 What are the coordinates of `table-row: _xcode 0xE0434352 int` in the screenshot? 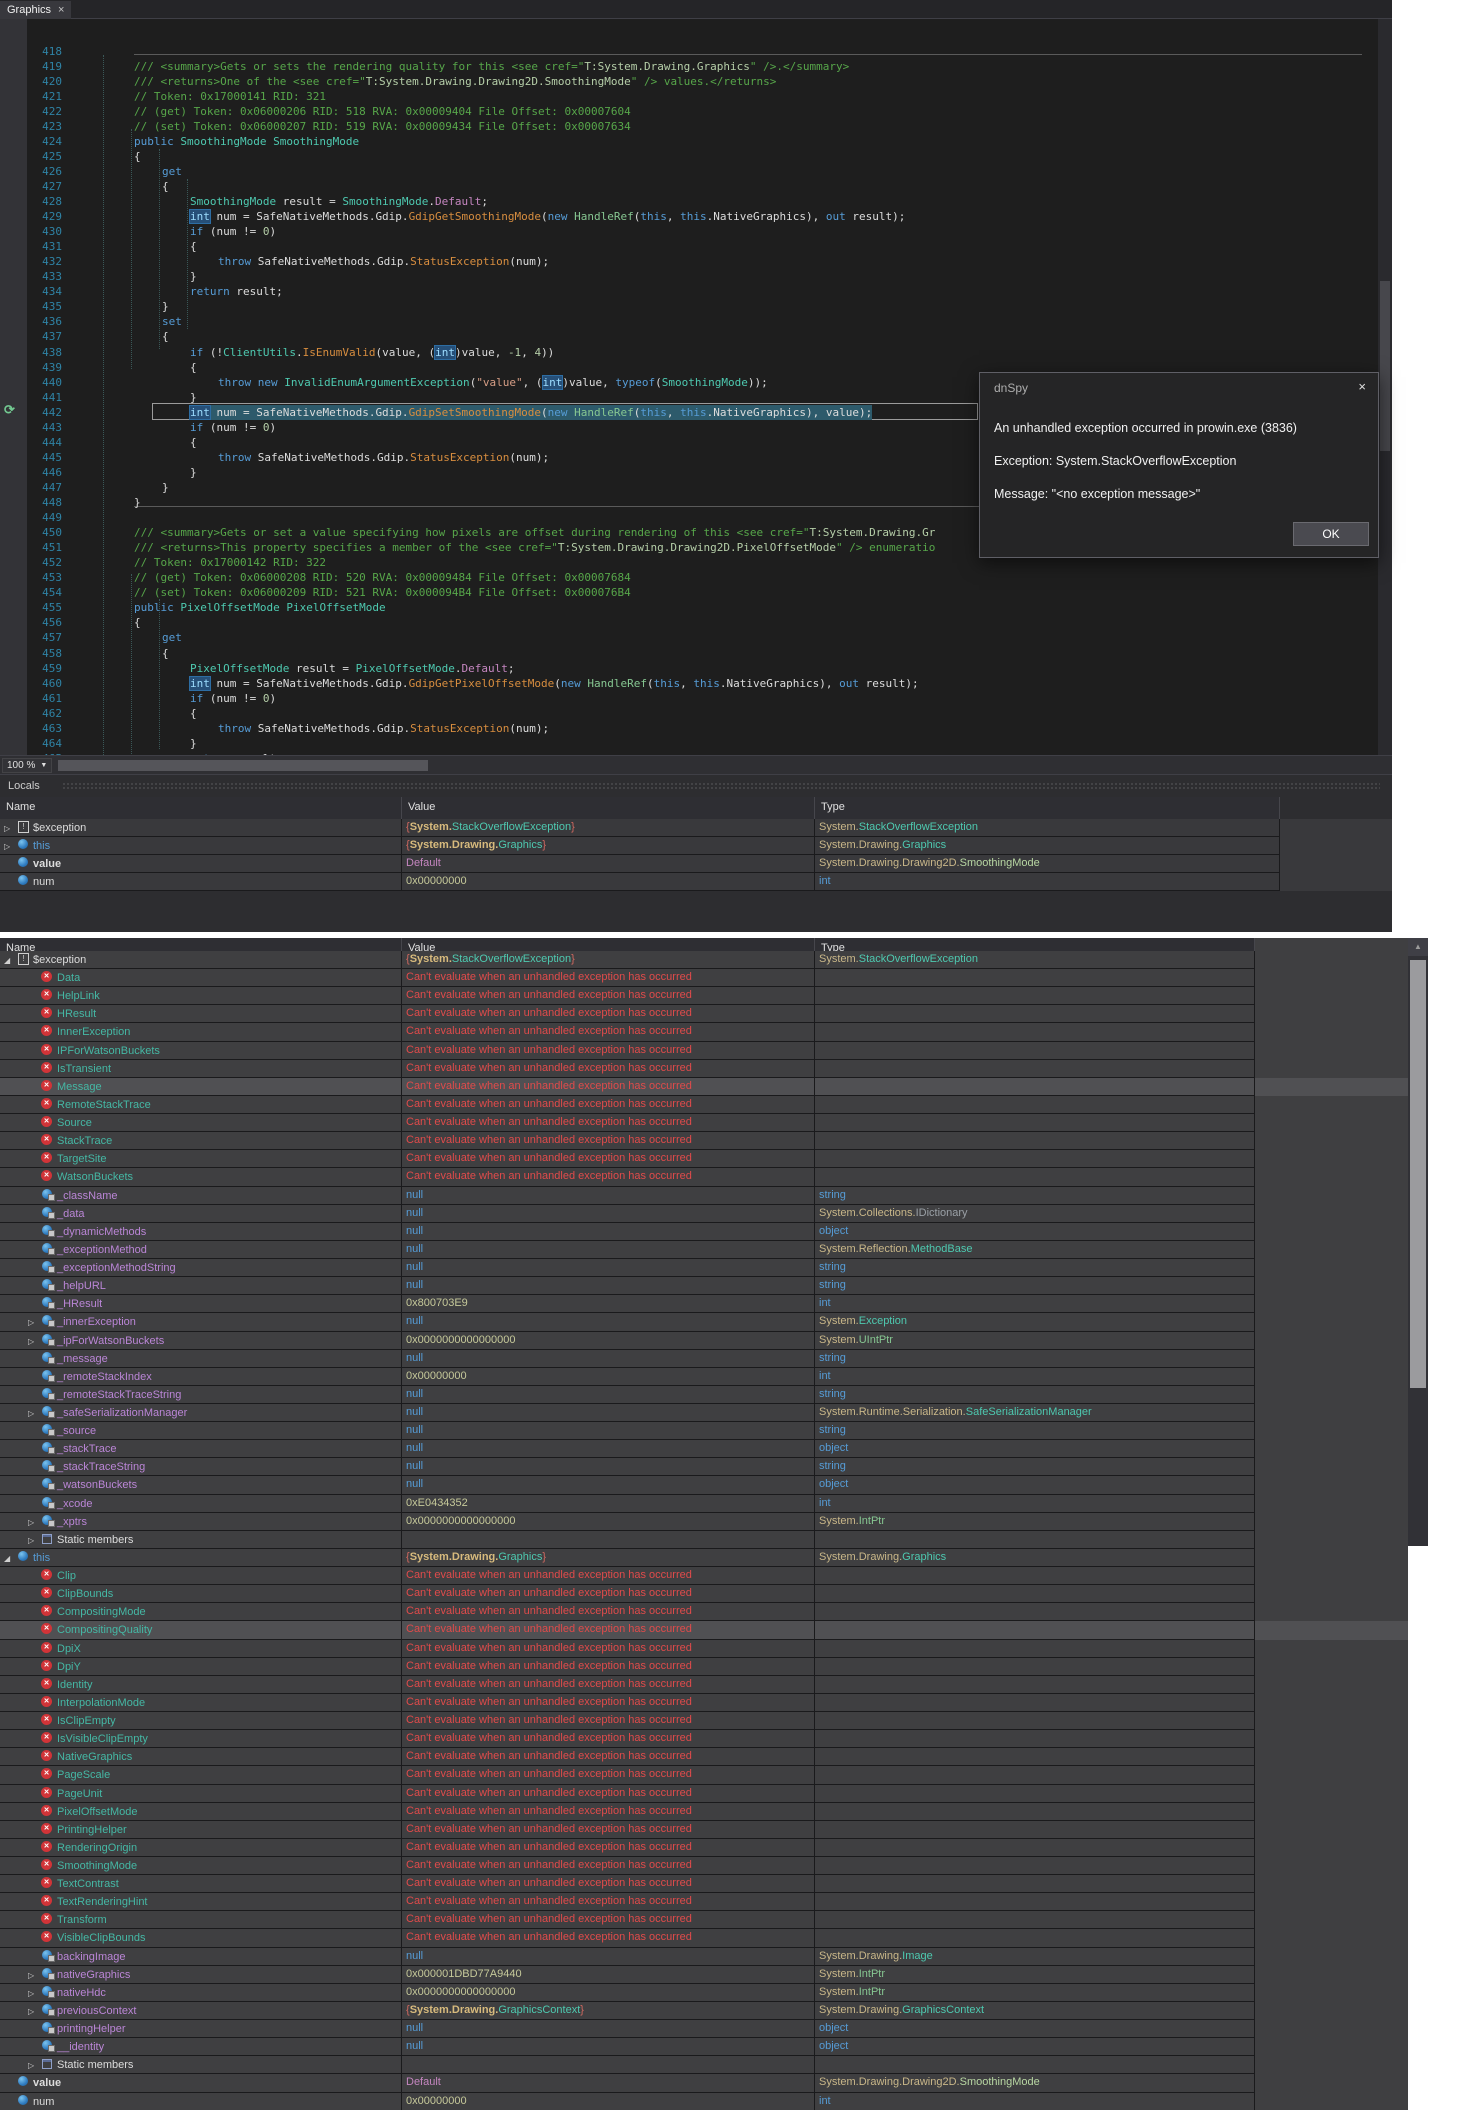 It's located at (704, 1503).